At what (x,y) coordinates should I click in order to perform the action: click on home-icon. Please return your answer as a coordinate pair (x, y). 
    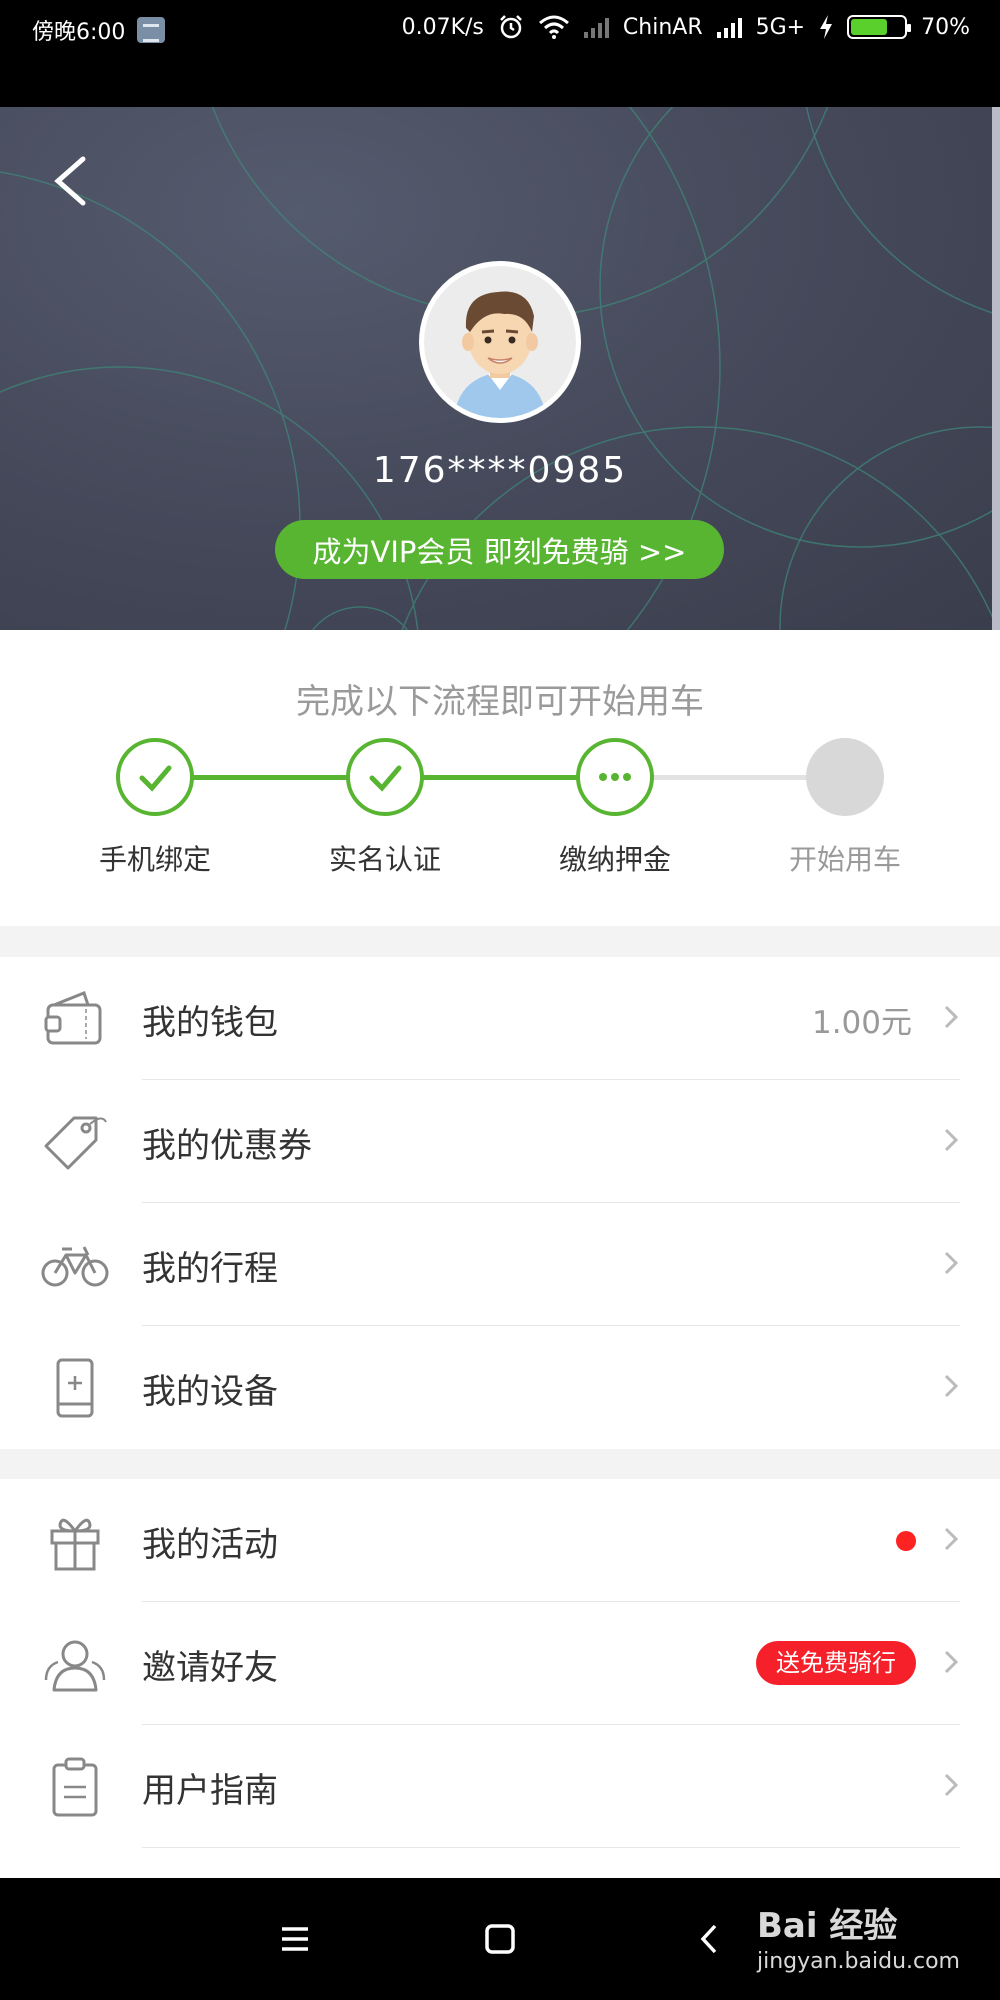
    Looking at the image, I should click on (500, 1939).